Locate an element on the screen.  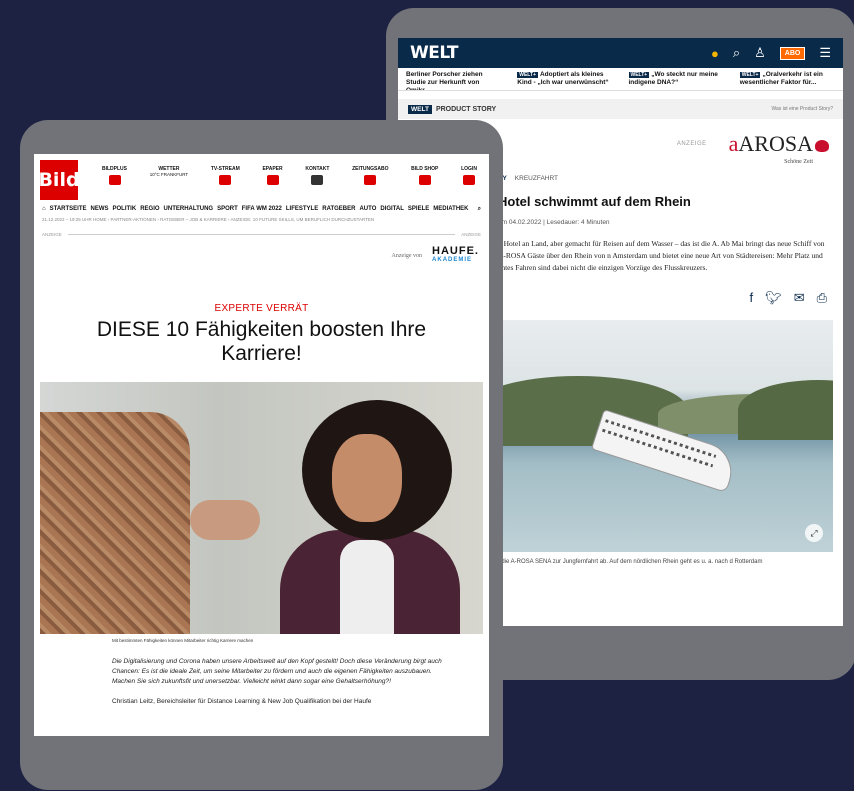
heart-icon is located at coordinates (822, 145).